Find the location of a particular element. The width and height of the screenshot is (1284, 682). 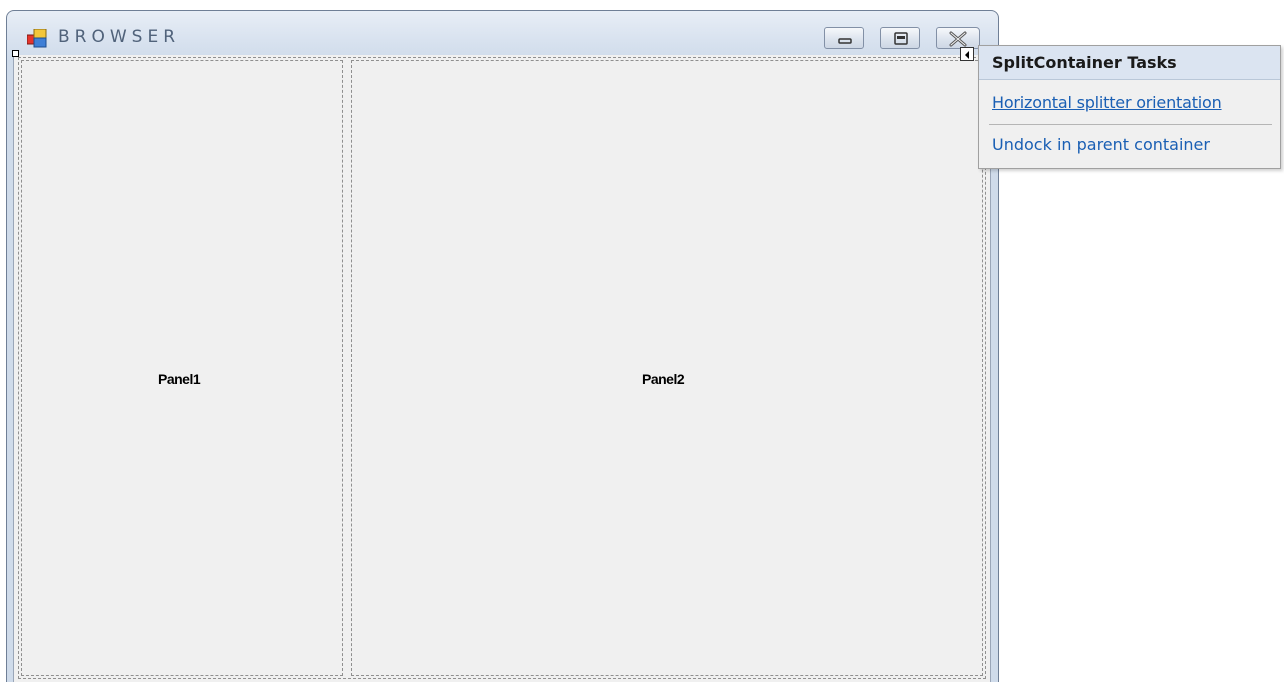

minimize-icon is located at coordinates (845, 41).